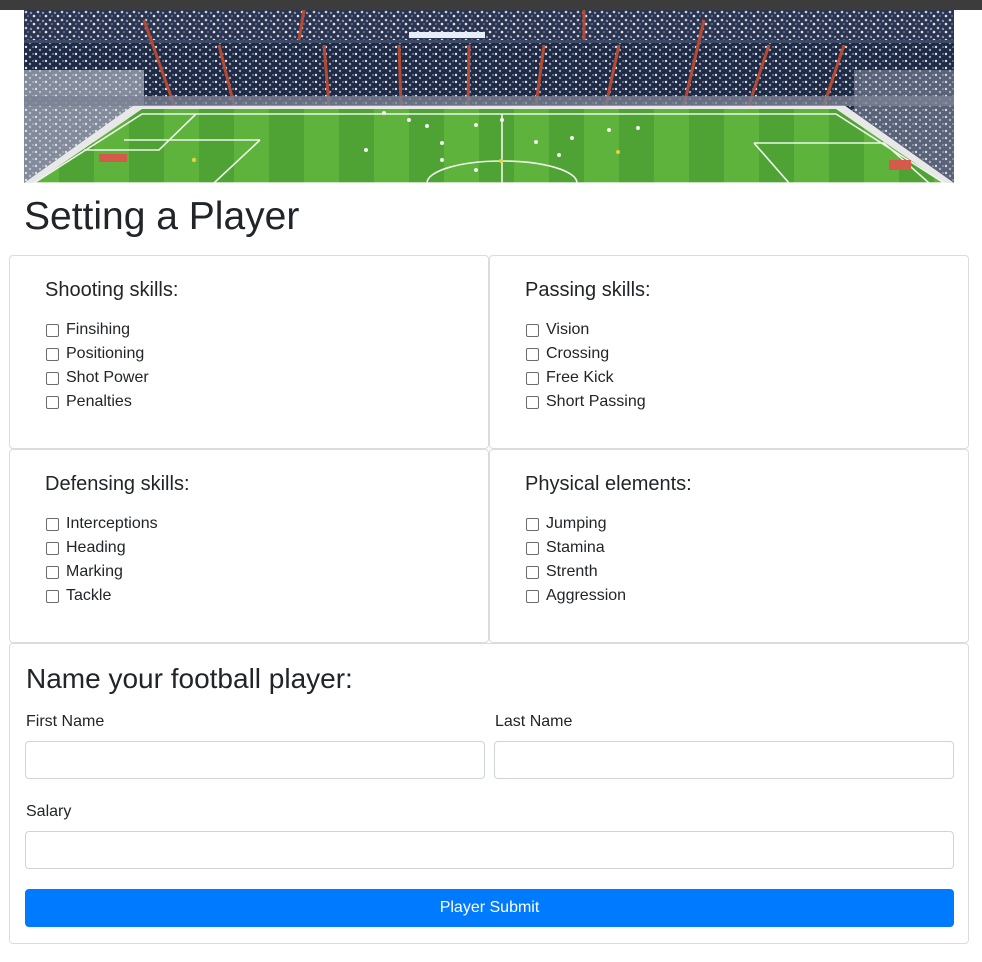 This screenshot has height=962, width=982. I want to click on stamina-label: Stamina, so click(575, 548).